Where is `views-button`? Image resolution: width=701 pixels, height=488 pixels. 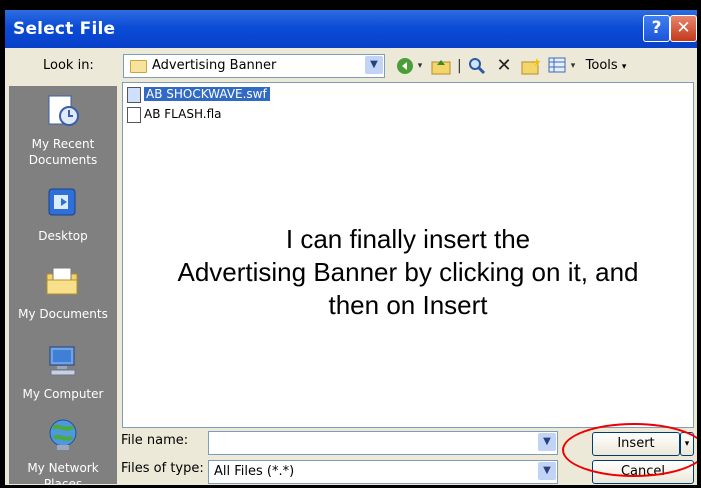 views-button is located at coordinates (557, 66).